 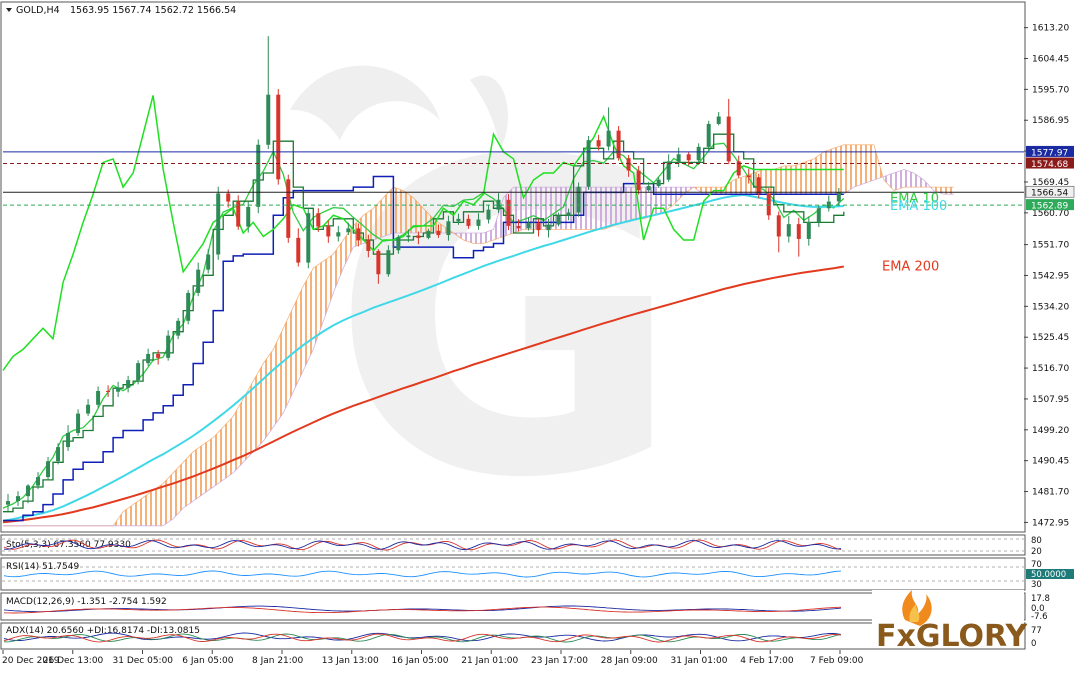 What do you see at coordinates (1039, 617) in the screenshot?
I see `macd-axis-bottom: -7.6` at bounding box center [1039, 617].